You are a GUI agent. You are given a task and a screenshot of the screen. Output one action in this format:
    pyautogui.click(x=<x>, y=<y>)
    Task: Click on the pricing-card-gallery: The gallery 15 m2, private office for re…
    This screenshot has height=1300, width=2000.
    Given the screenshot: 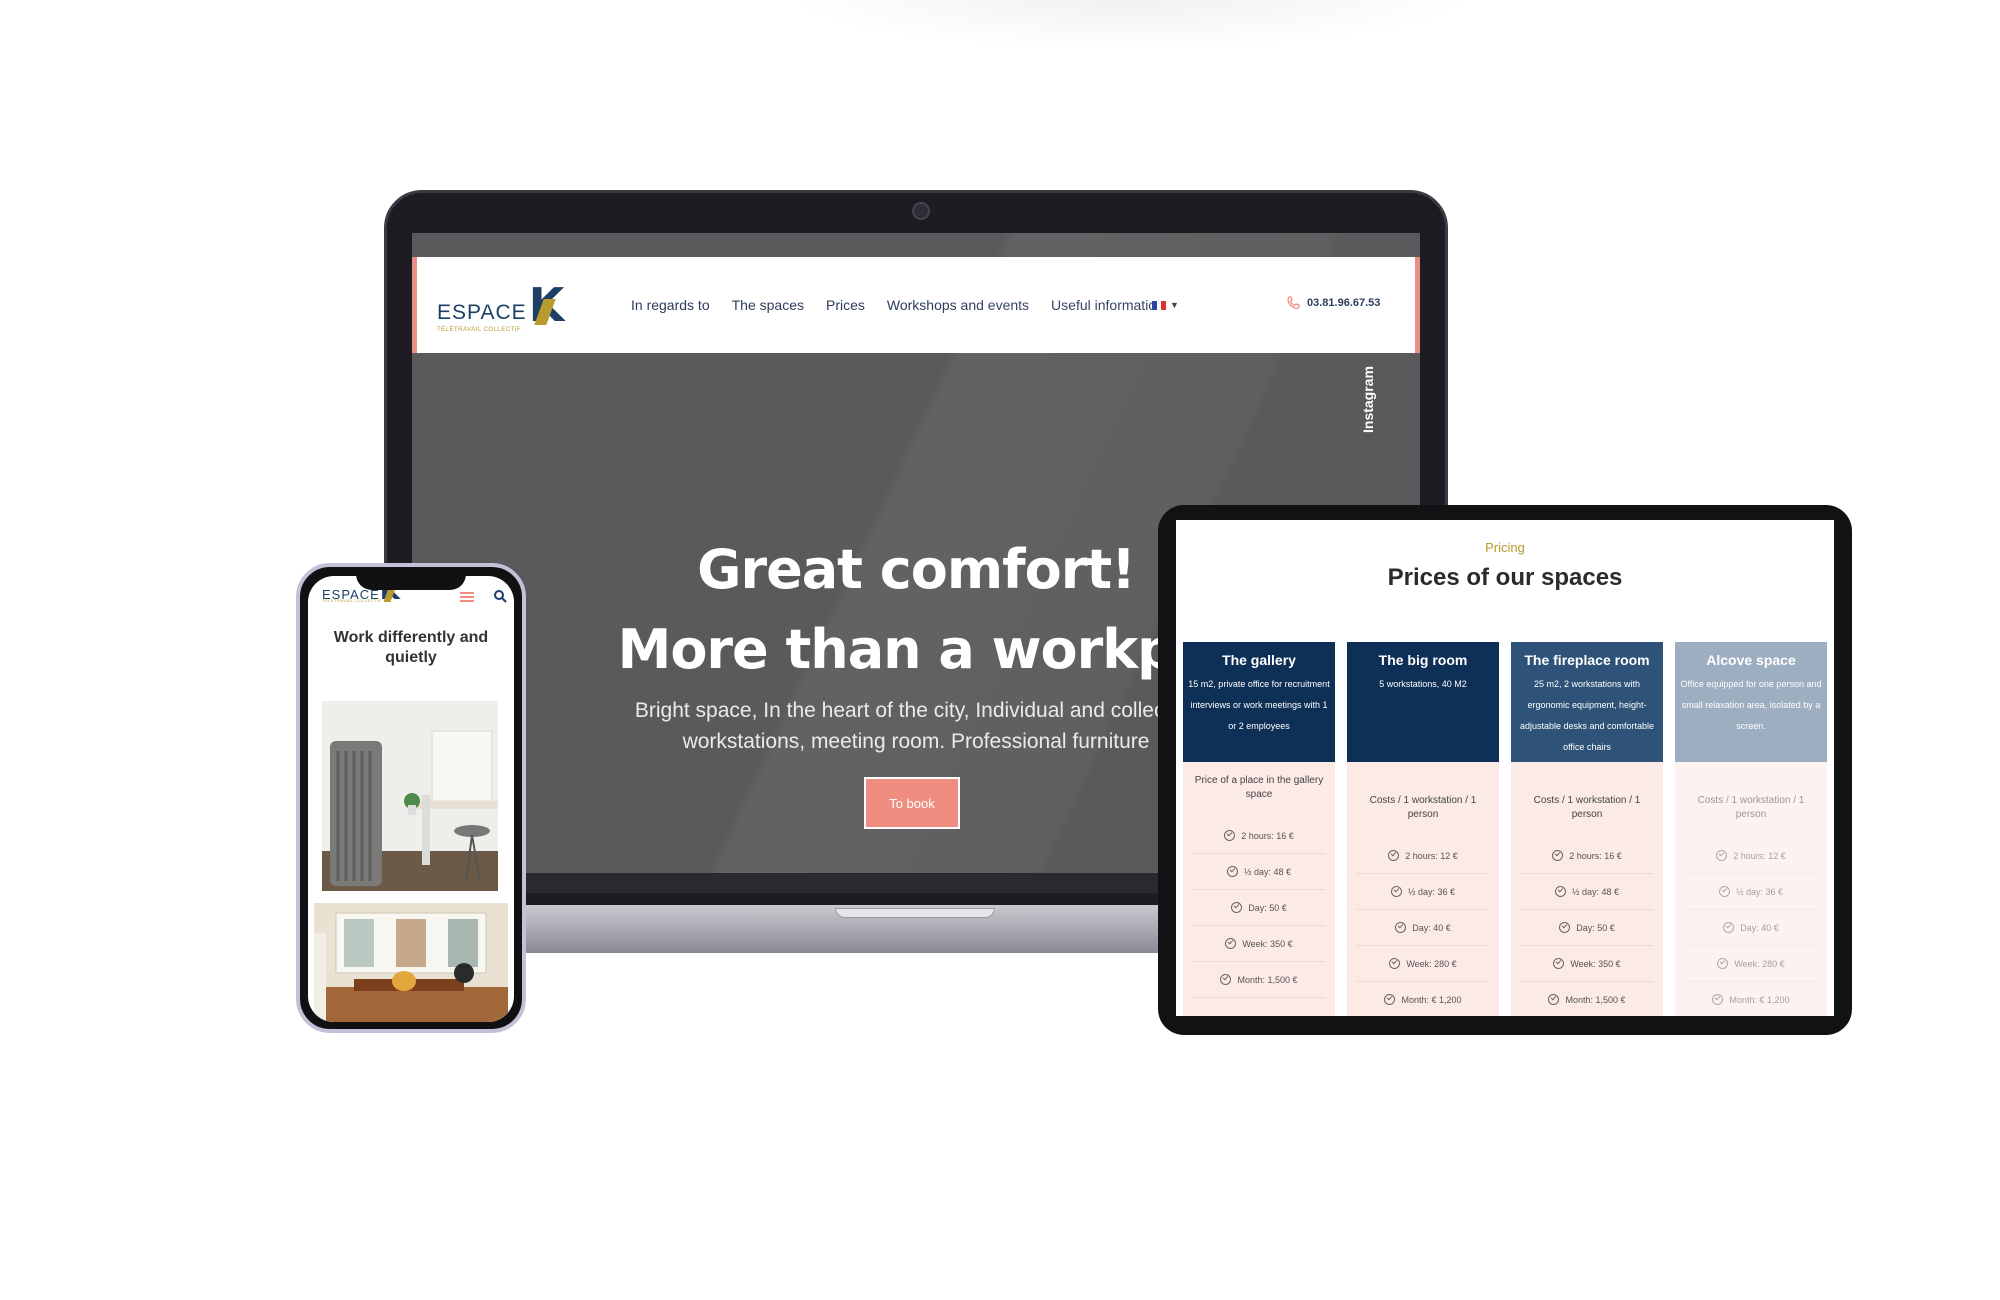 What is the action you would take?
    pyautogui.click(x=1259, y=829)
    